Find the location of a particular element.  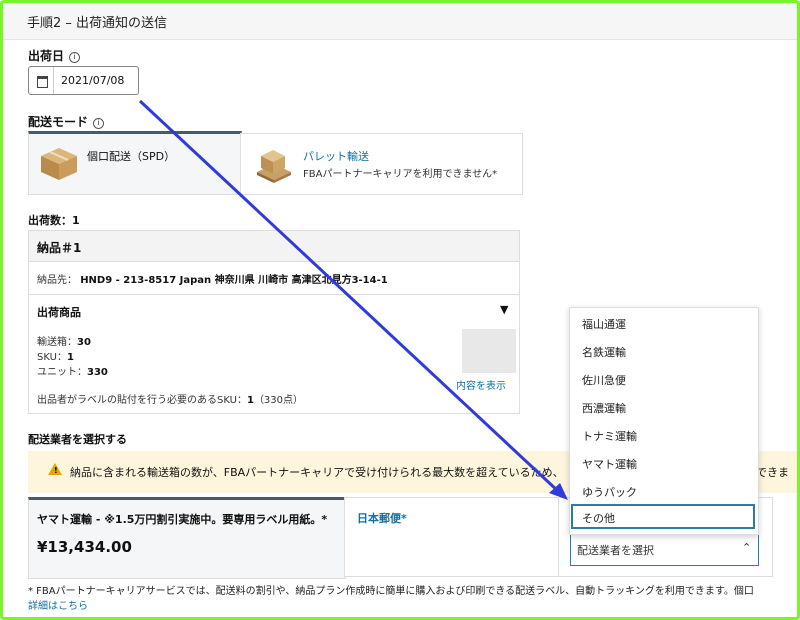

page-title: 手順2 – 出荷通知の送信 is located at coordinates (97, 23).